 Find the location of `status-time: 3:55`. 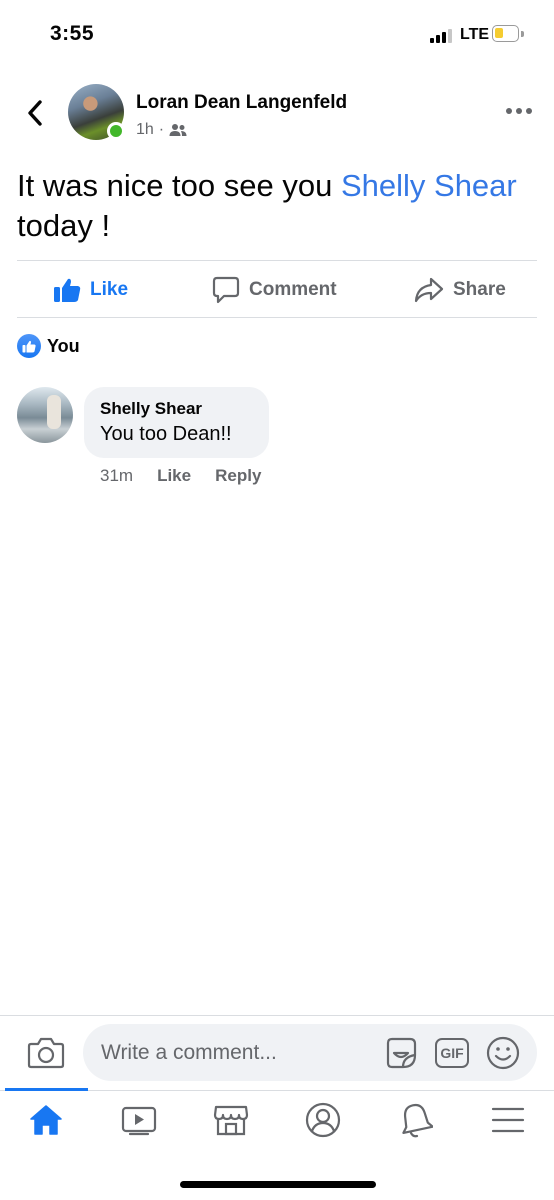

status-time: 3:55 is located at coordinates (72, 33).